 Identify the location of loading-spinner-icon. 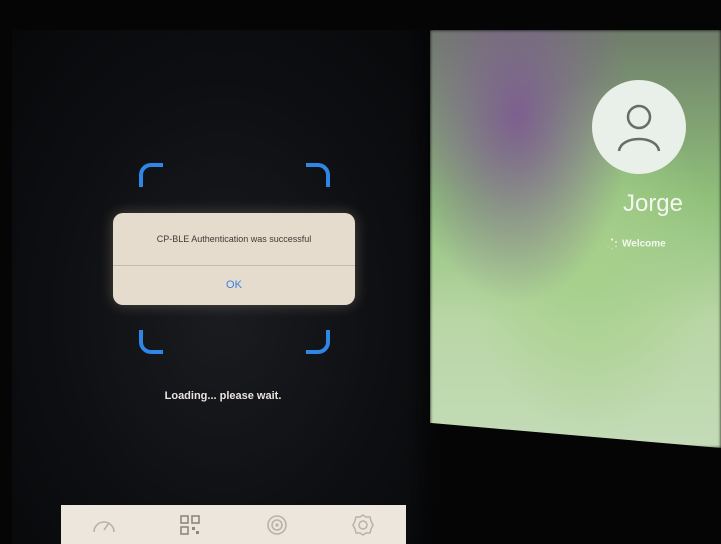
(612, 244).